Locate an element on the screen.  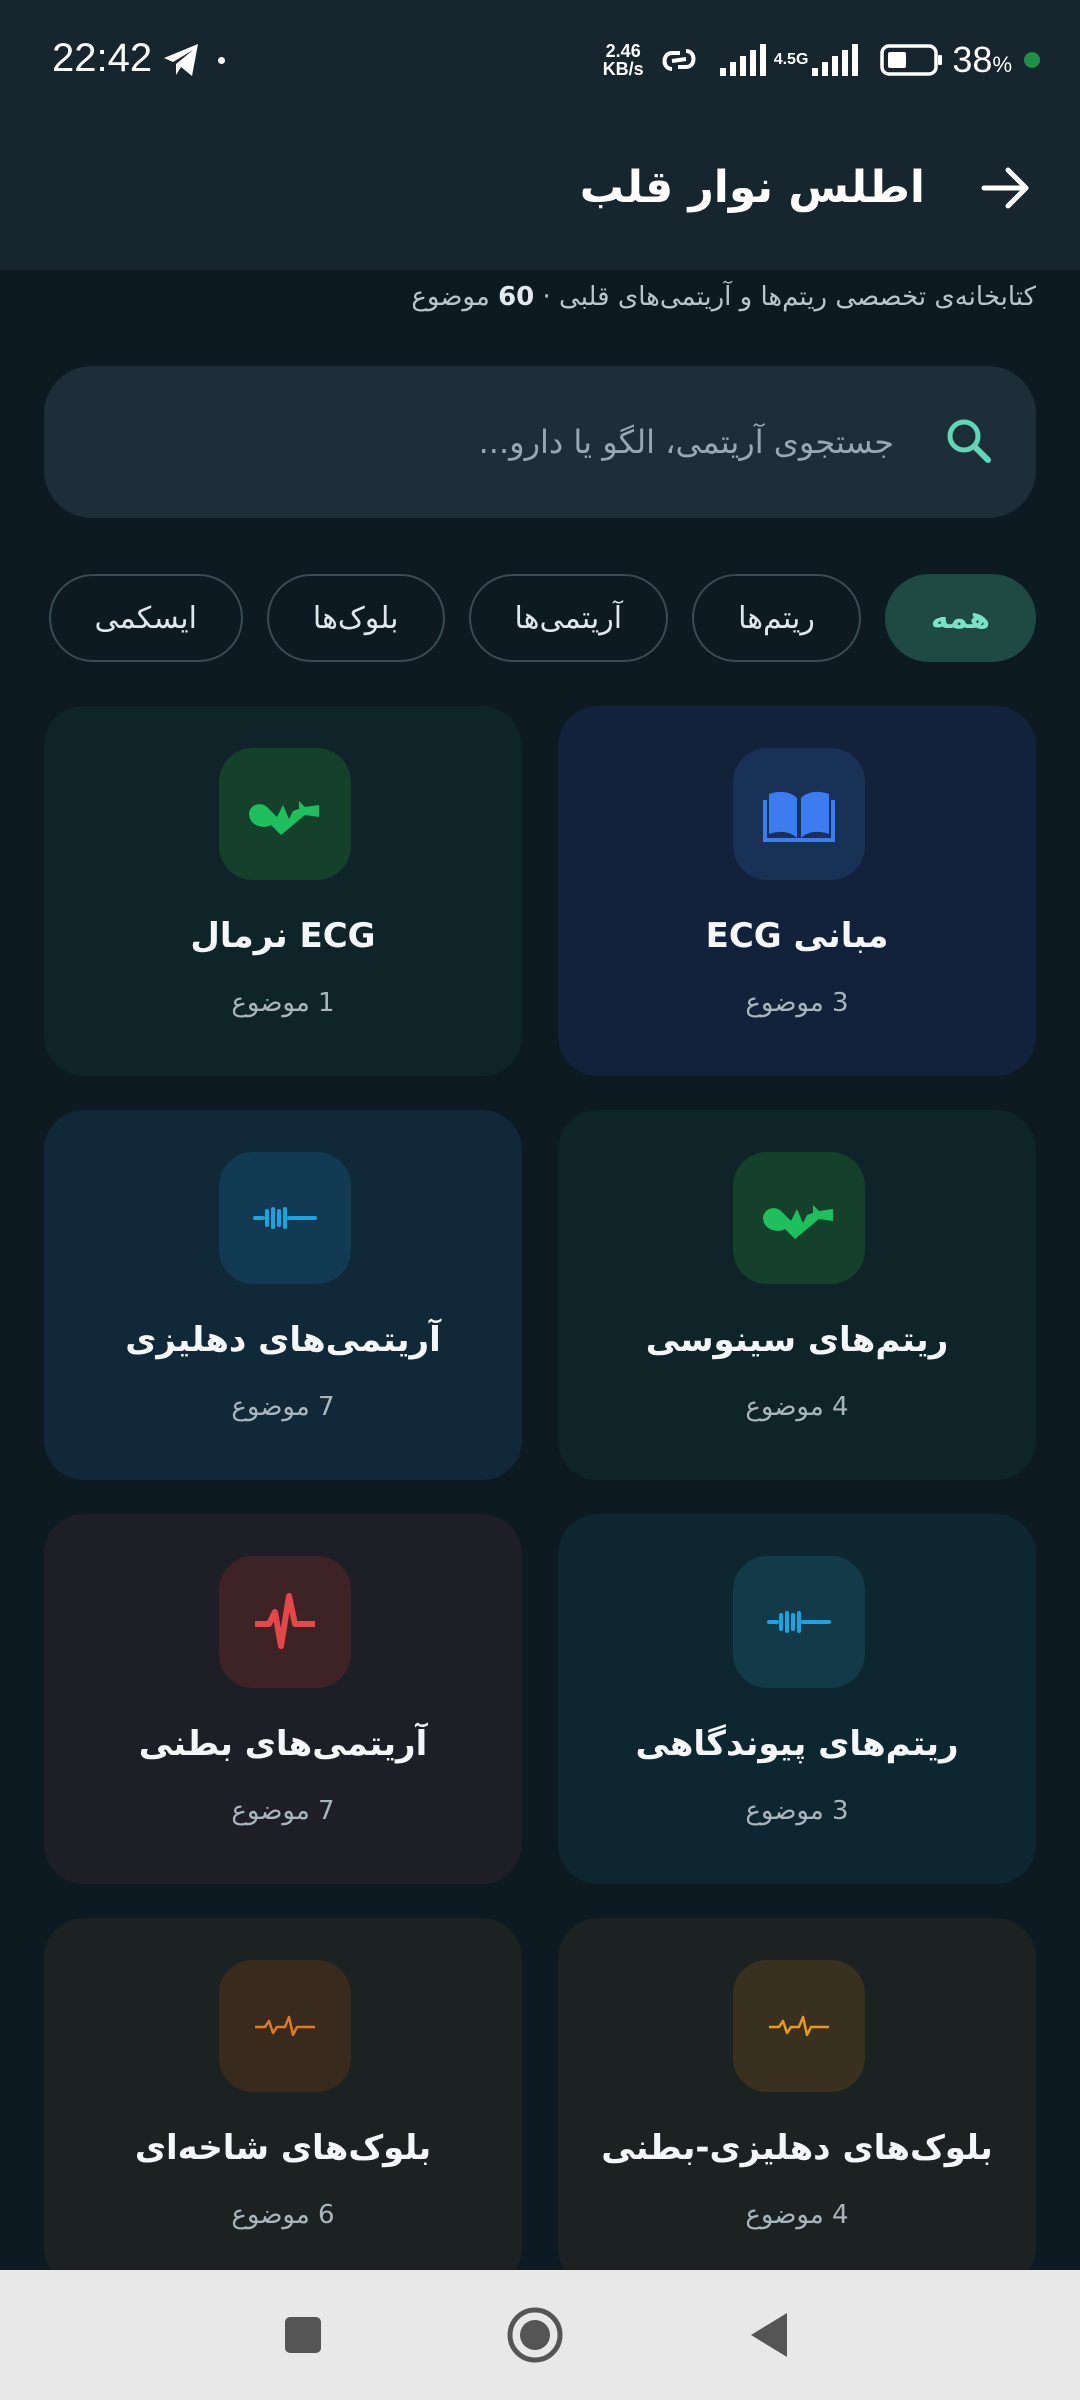
telegram-icon is located at coordinates (181, 60).